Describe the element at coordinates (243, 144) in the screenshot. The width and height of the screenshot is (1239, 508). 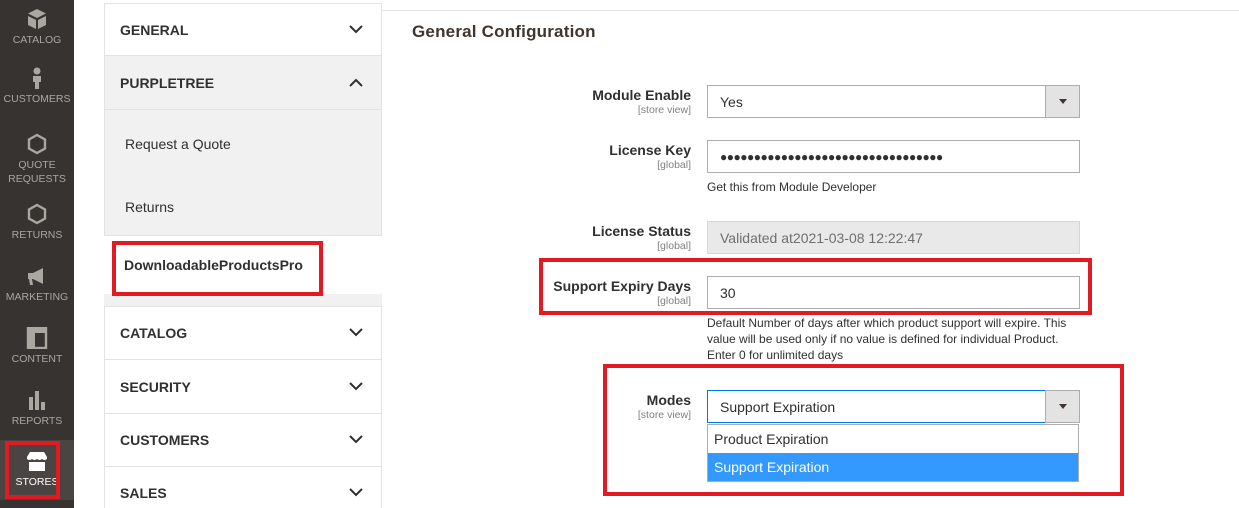
I see `tab-request-a-quote: Request a Quote` at that location.